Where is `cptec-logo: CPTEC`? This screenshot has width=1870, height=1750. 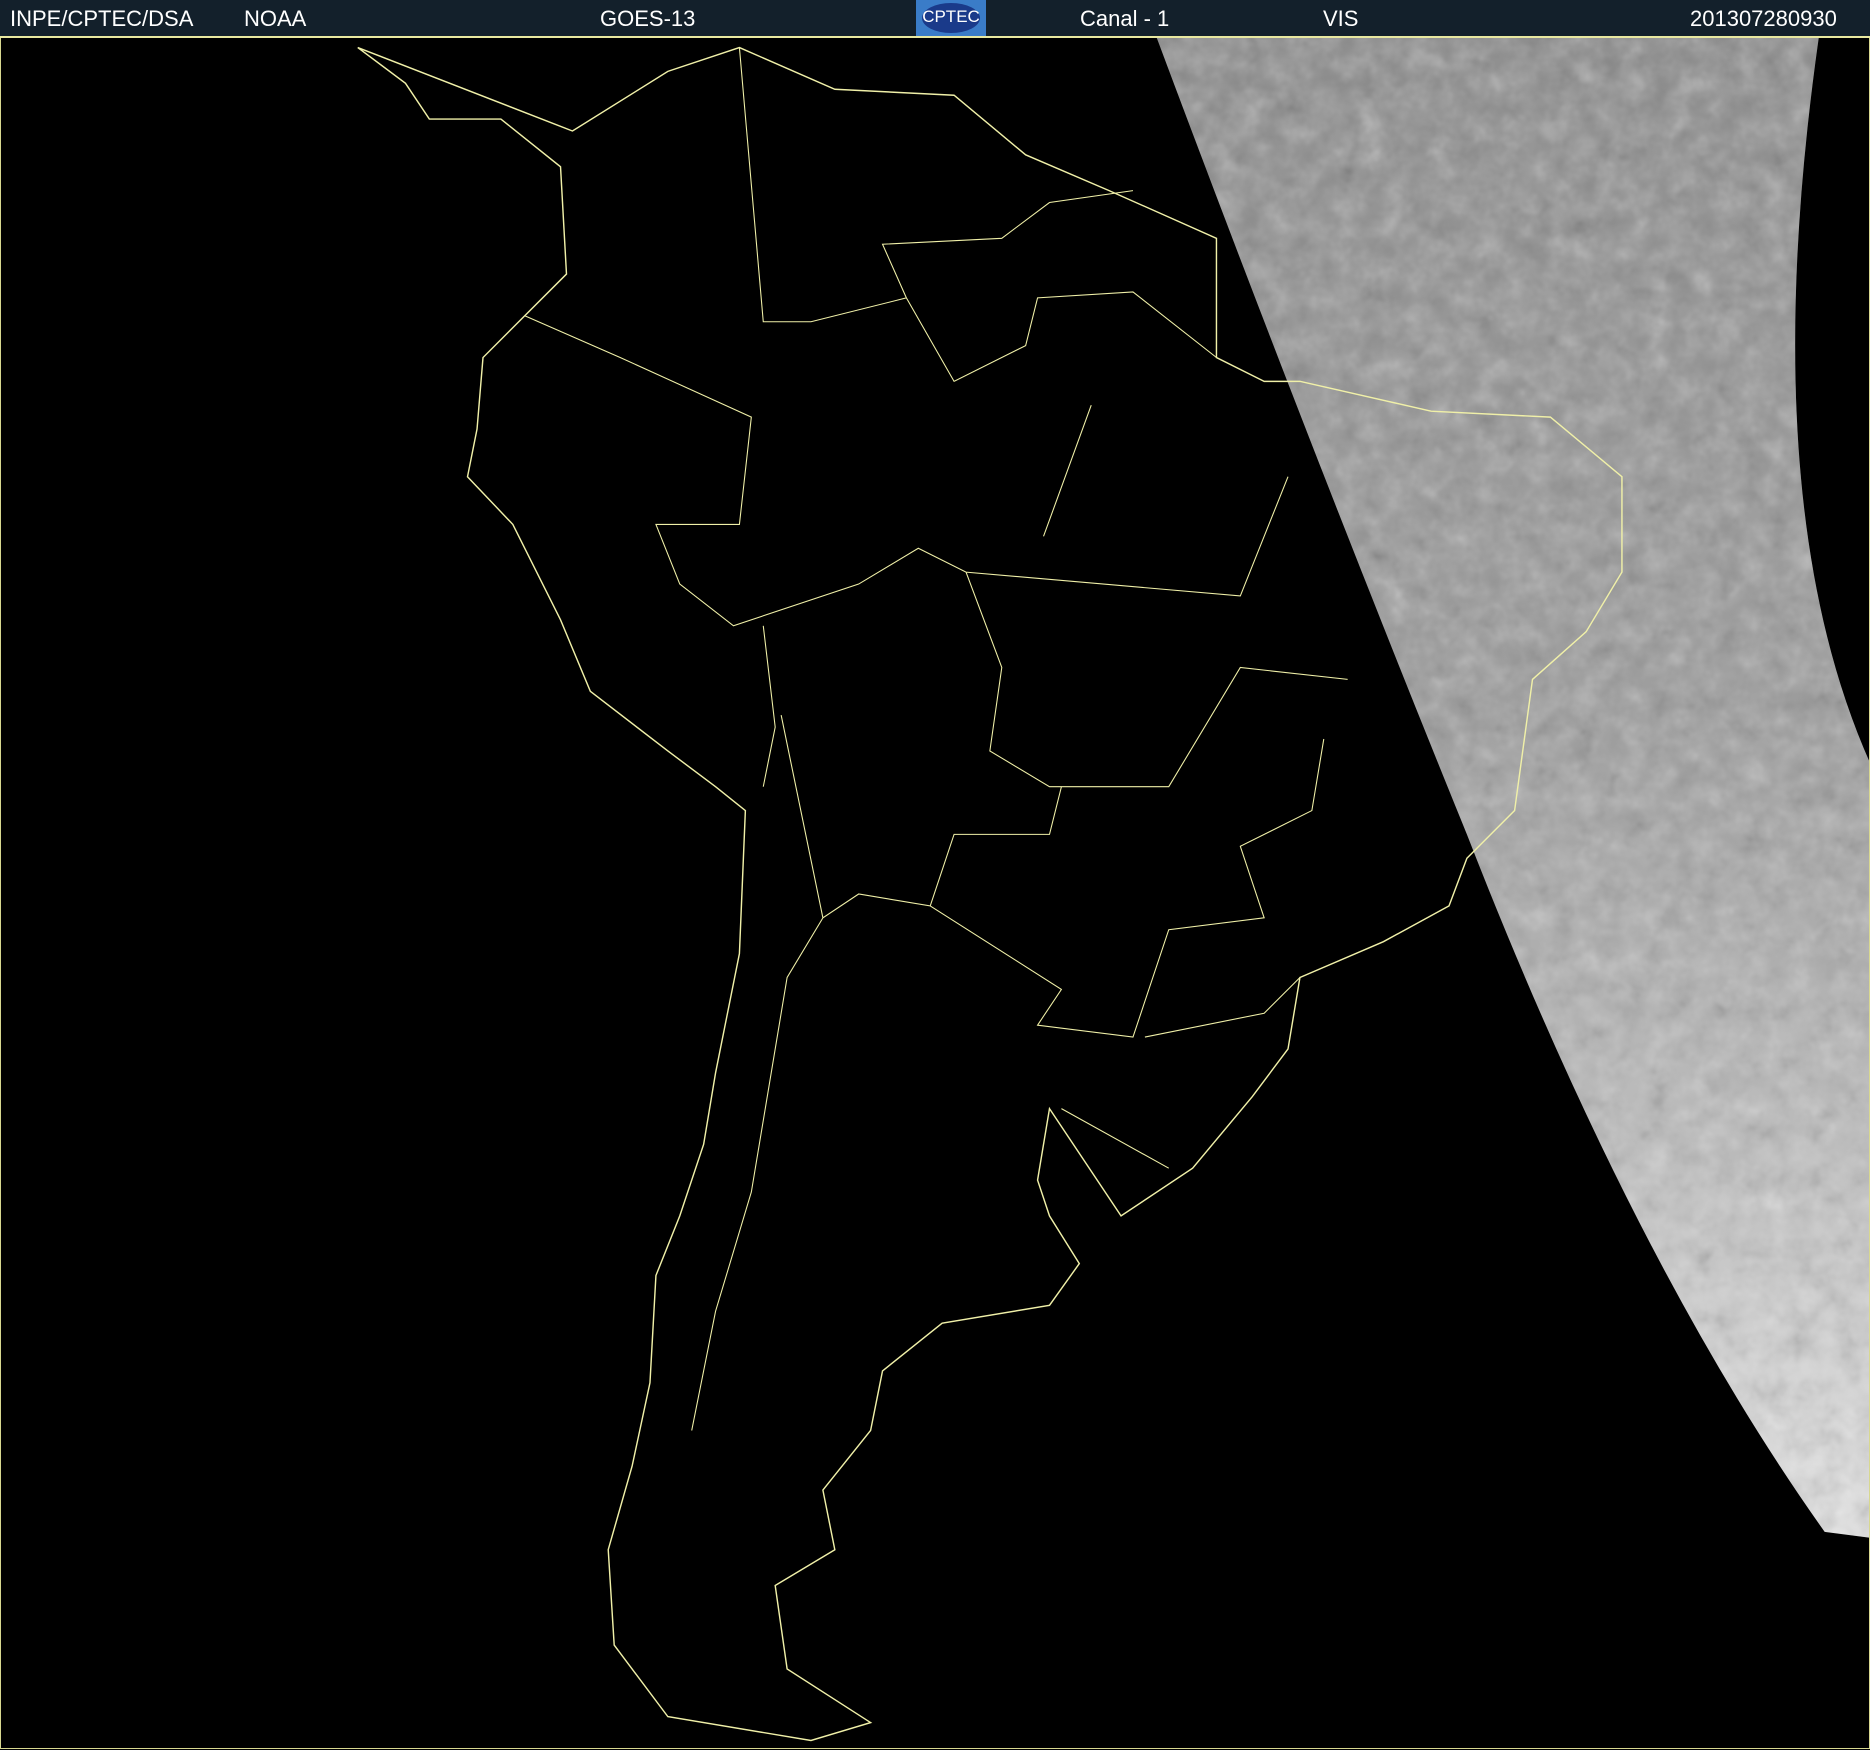 cptec-logo: CPTEC is located at coordinates (951, 18).